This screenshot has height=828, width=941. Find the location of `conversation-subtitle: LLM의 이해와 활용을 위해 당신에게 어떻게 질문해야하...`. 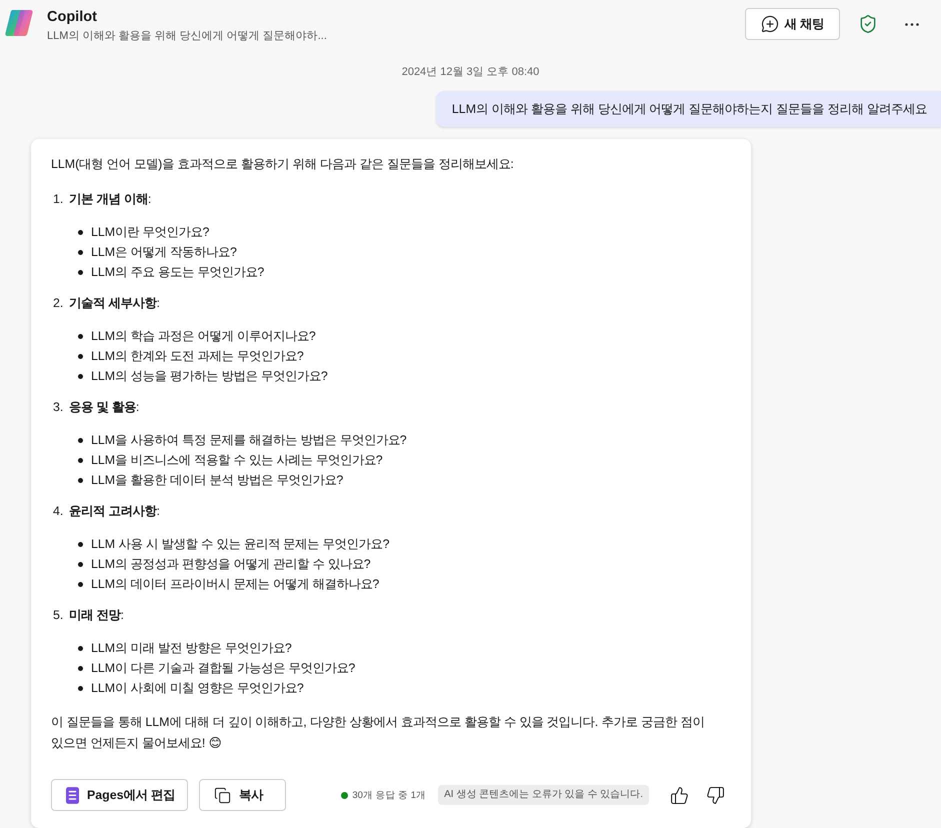

conversation-subtitle: LLM의 이해와 활용을 위해 당신에게 어떻게 질문해야하... is located at coordinates (187, 36).